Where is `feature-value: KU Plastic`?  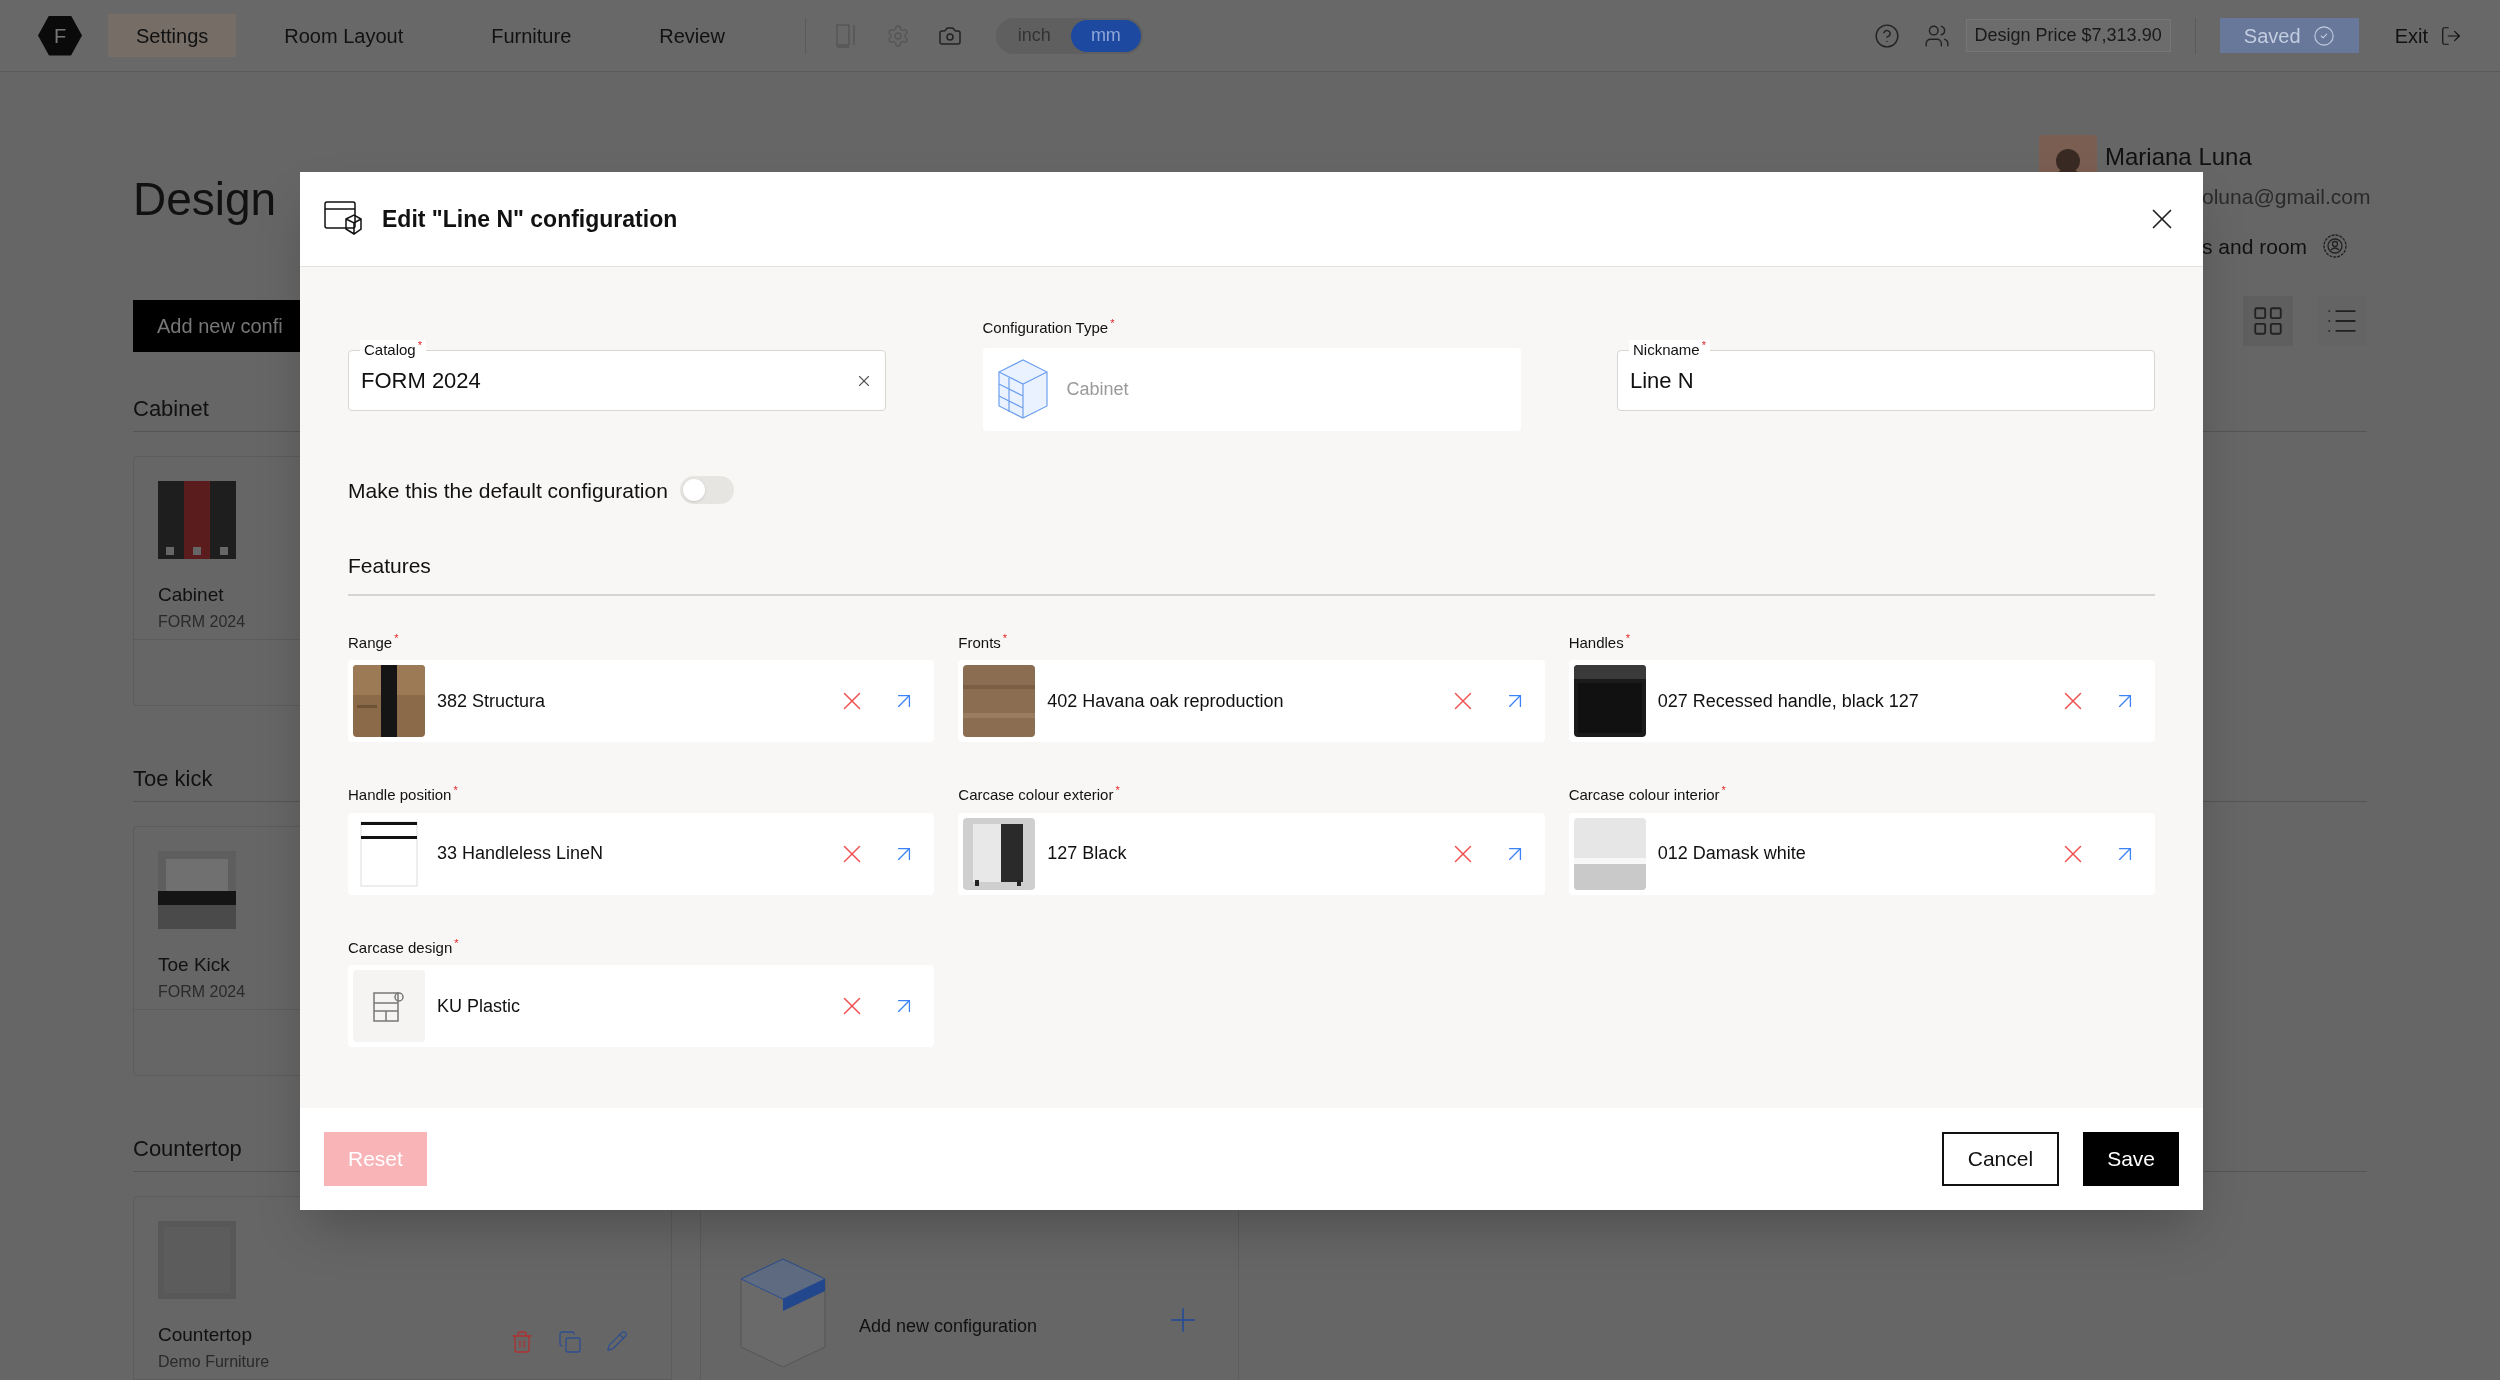 feature-value: KU Plastic is located at coordinates (479, 1006).